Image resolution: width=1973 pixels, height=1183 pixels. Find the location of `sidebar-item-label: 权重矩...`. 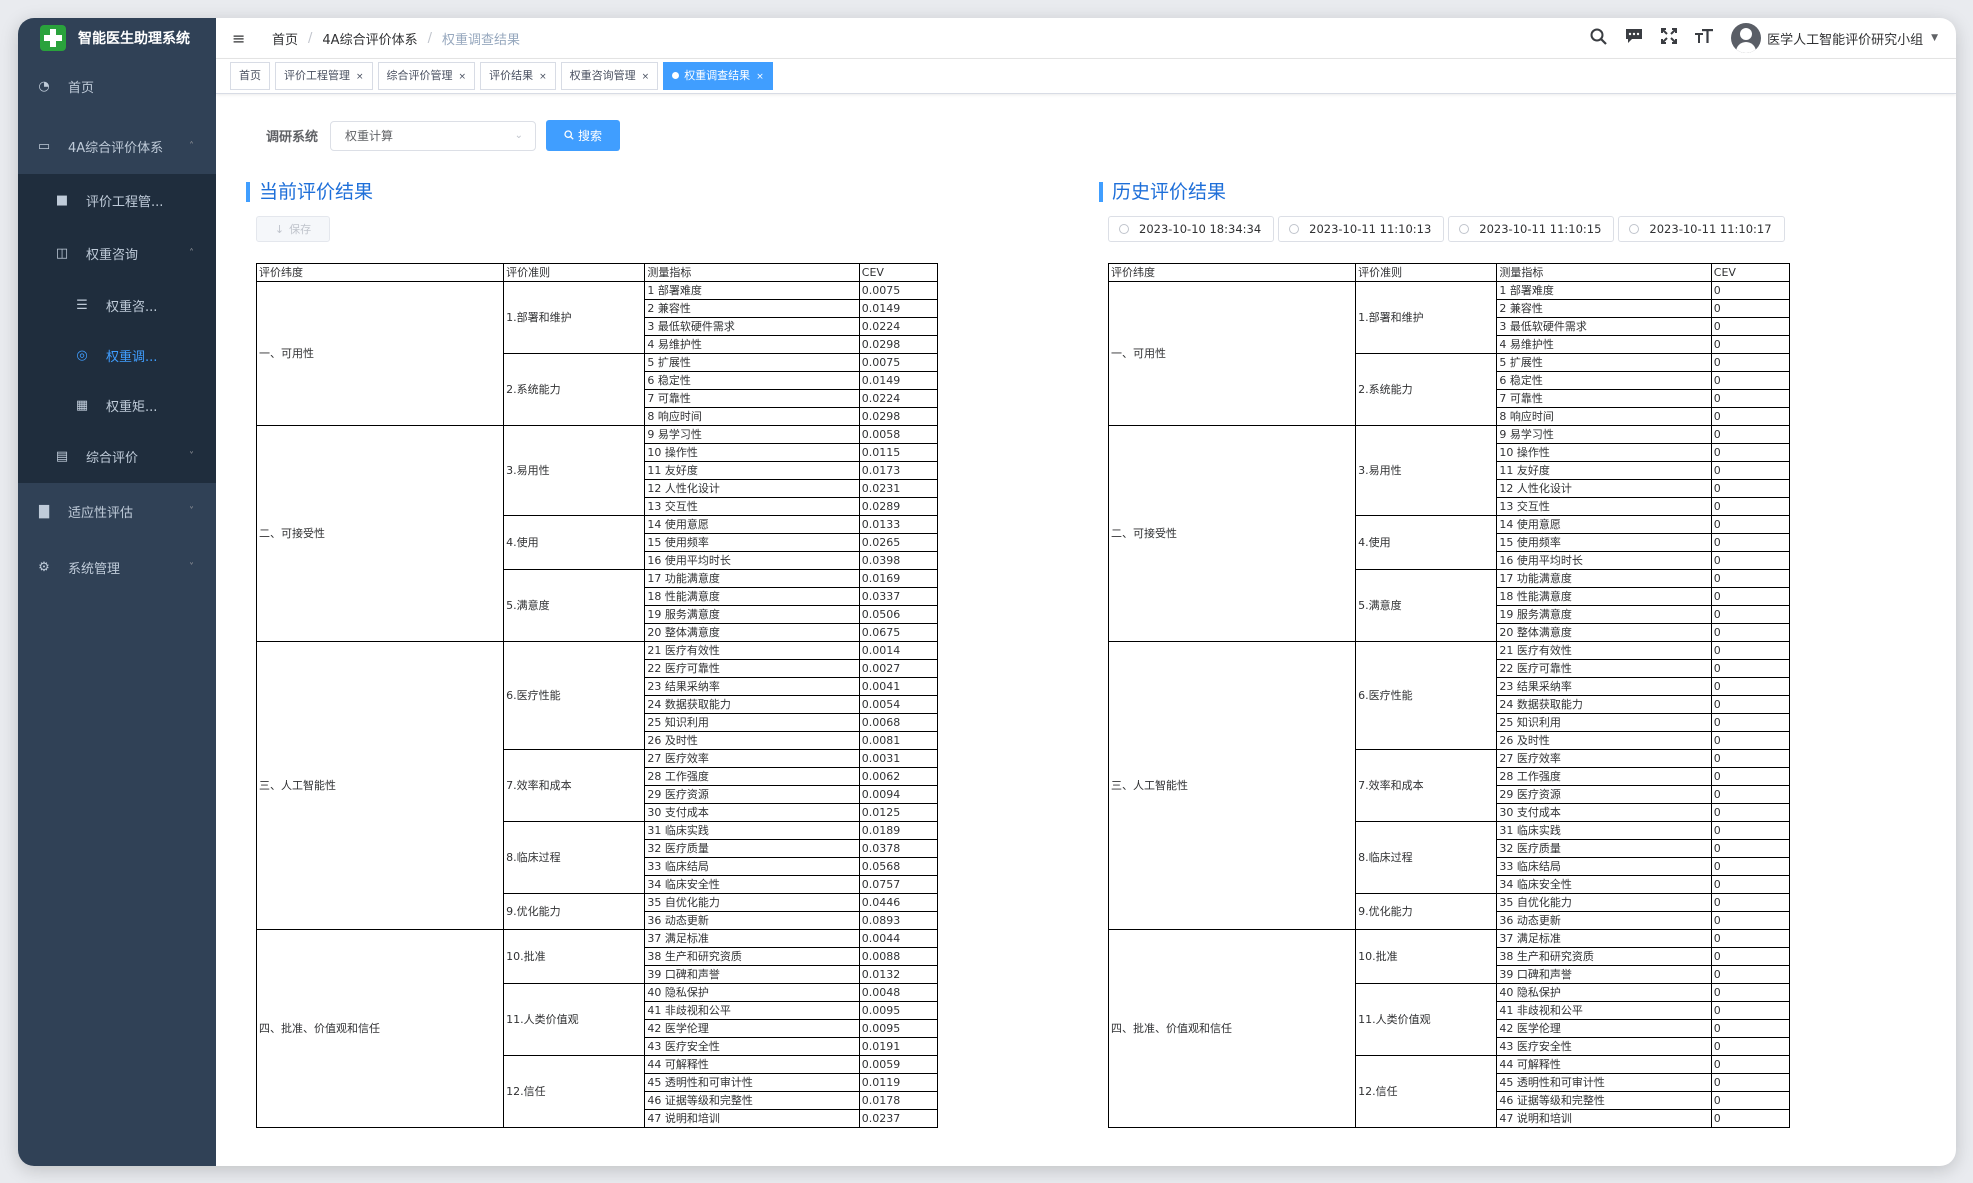

sidebar-item-label: 权重矩... is located at coordinates (132, 407).